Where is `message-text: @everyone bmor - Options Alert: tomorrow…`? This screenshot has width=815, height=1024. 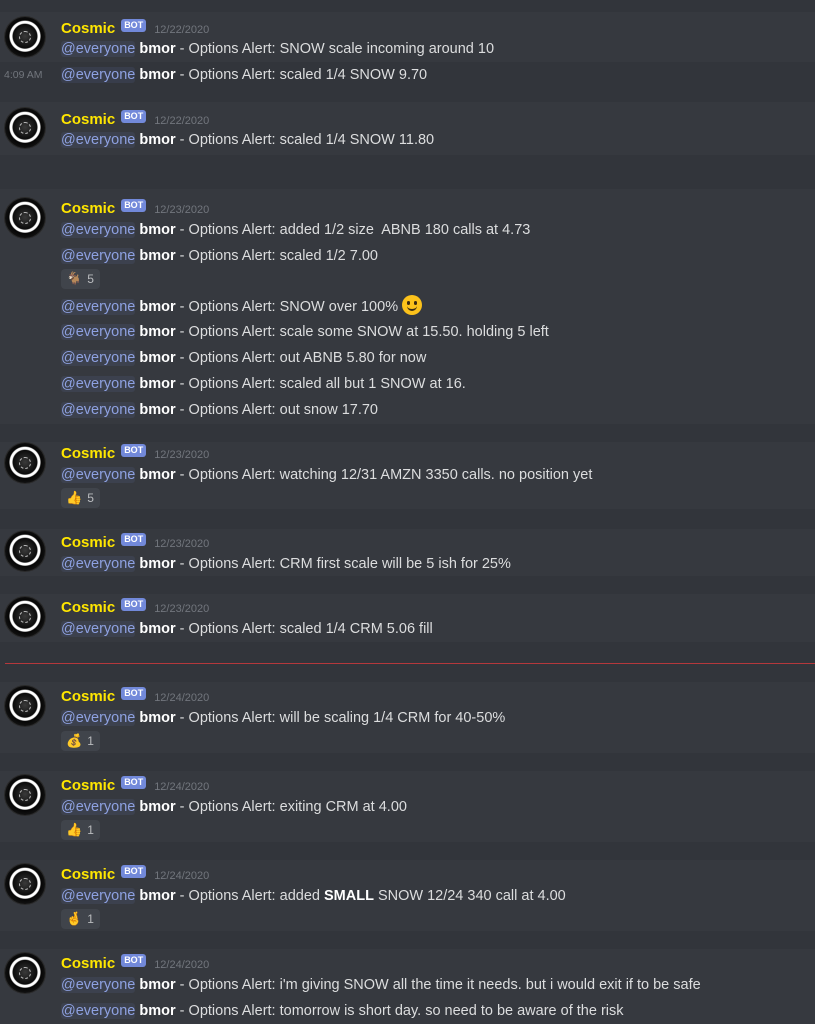 message-text: @everyone bmor - Options Alert: tomorrow… is located at coordinates (342, 1011).